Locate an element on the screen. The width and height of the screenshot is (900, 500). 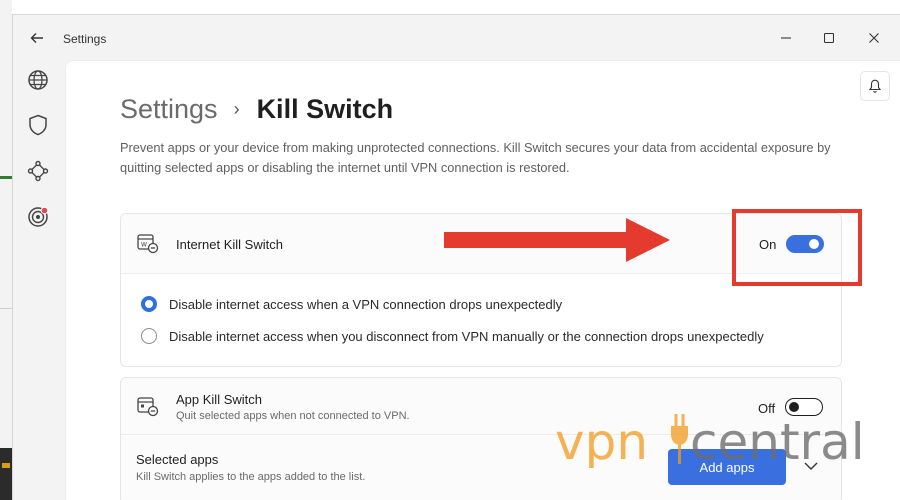
app-kill-switch-icon is located at coordinates (148, 407).